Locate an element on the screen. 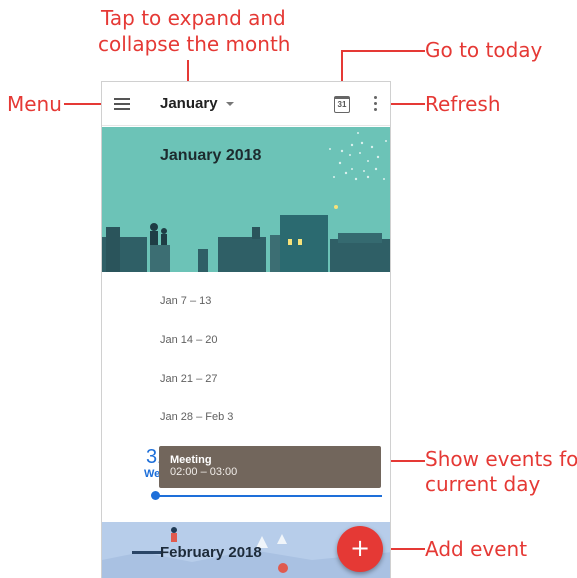 The image size is (577, 578). week-row: Jan 21 – 27 is located at coordinates (189, 379).